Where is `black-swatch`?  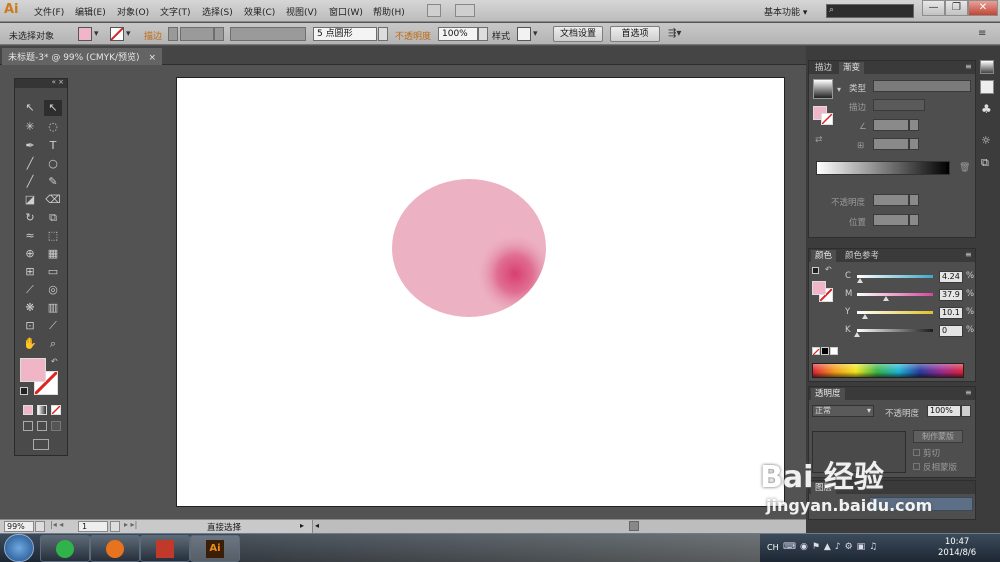
black-swatch is located at coordinates (825, 351).